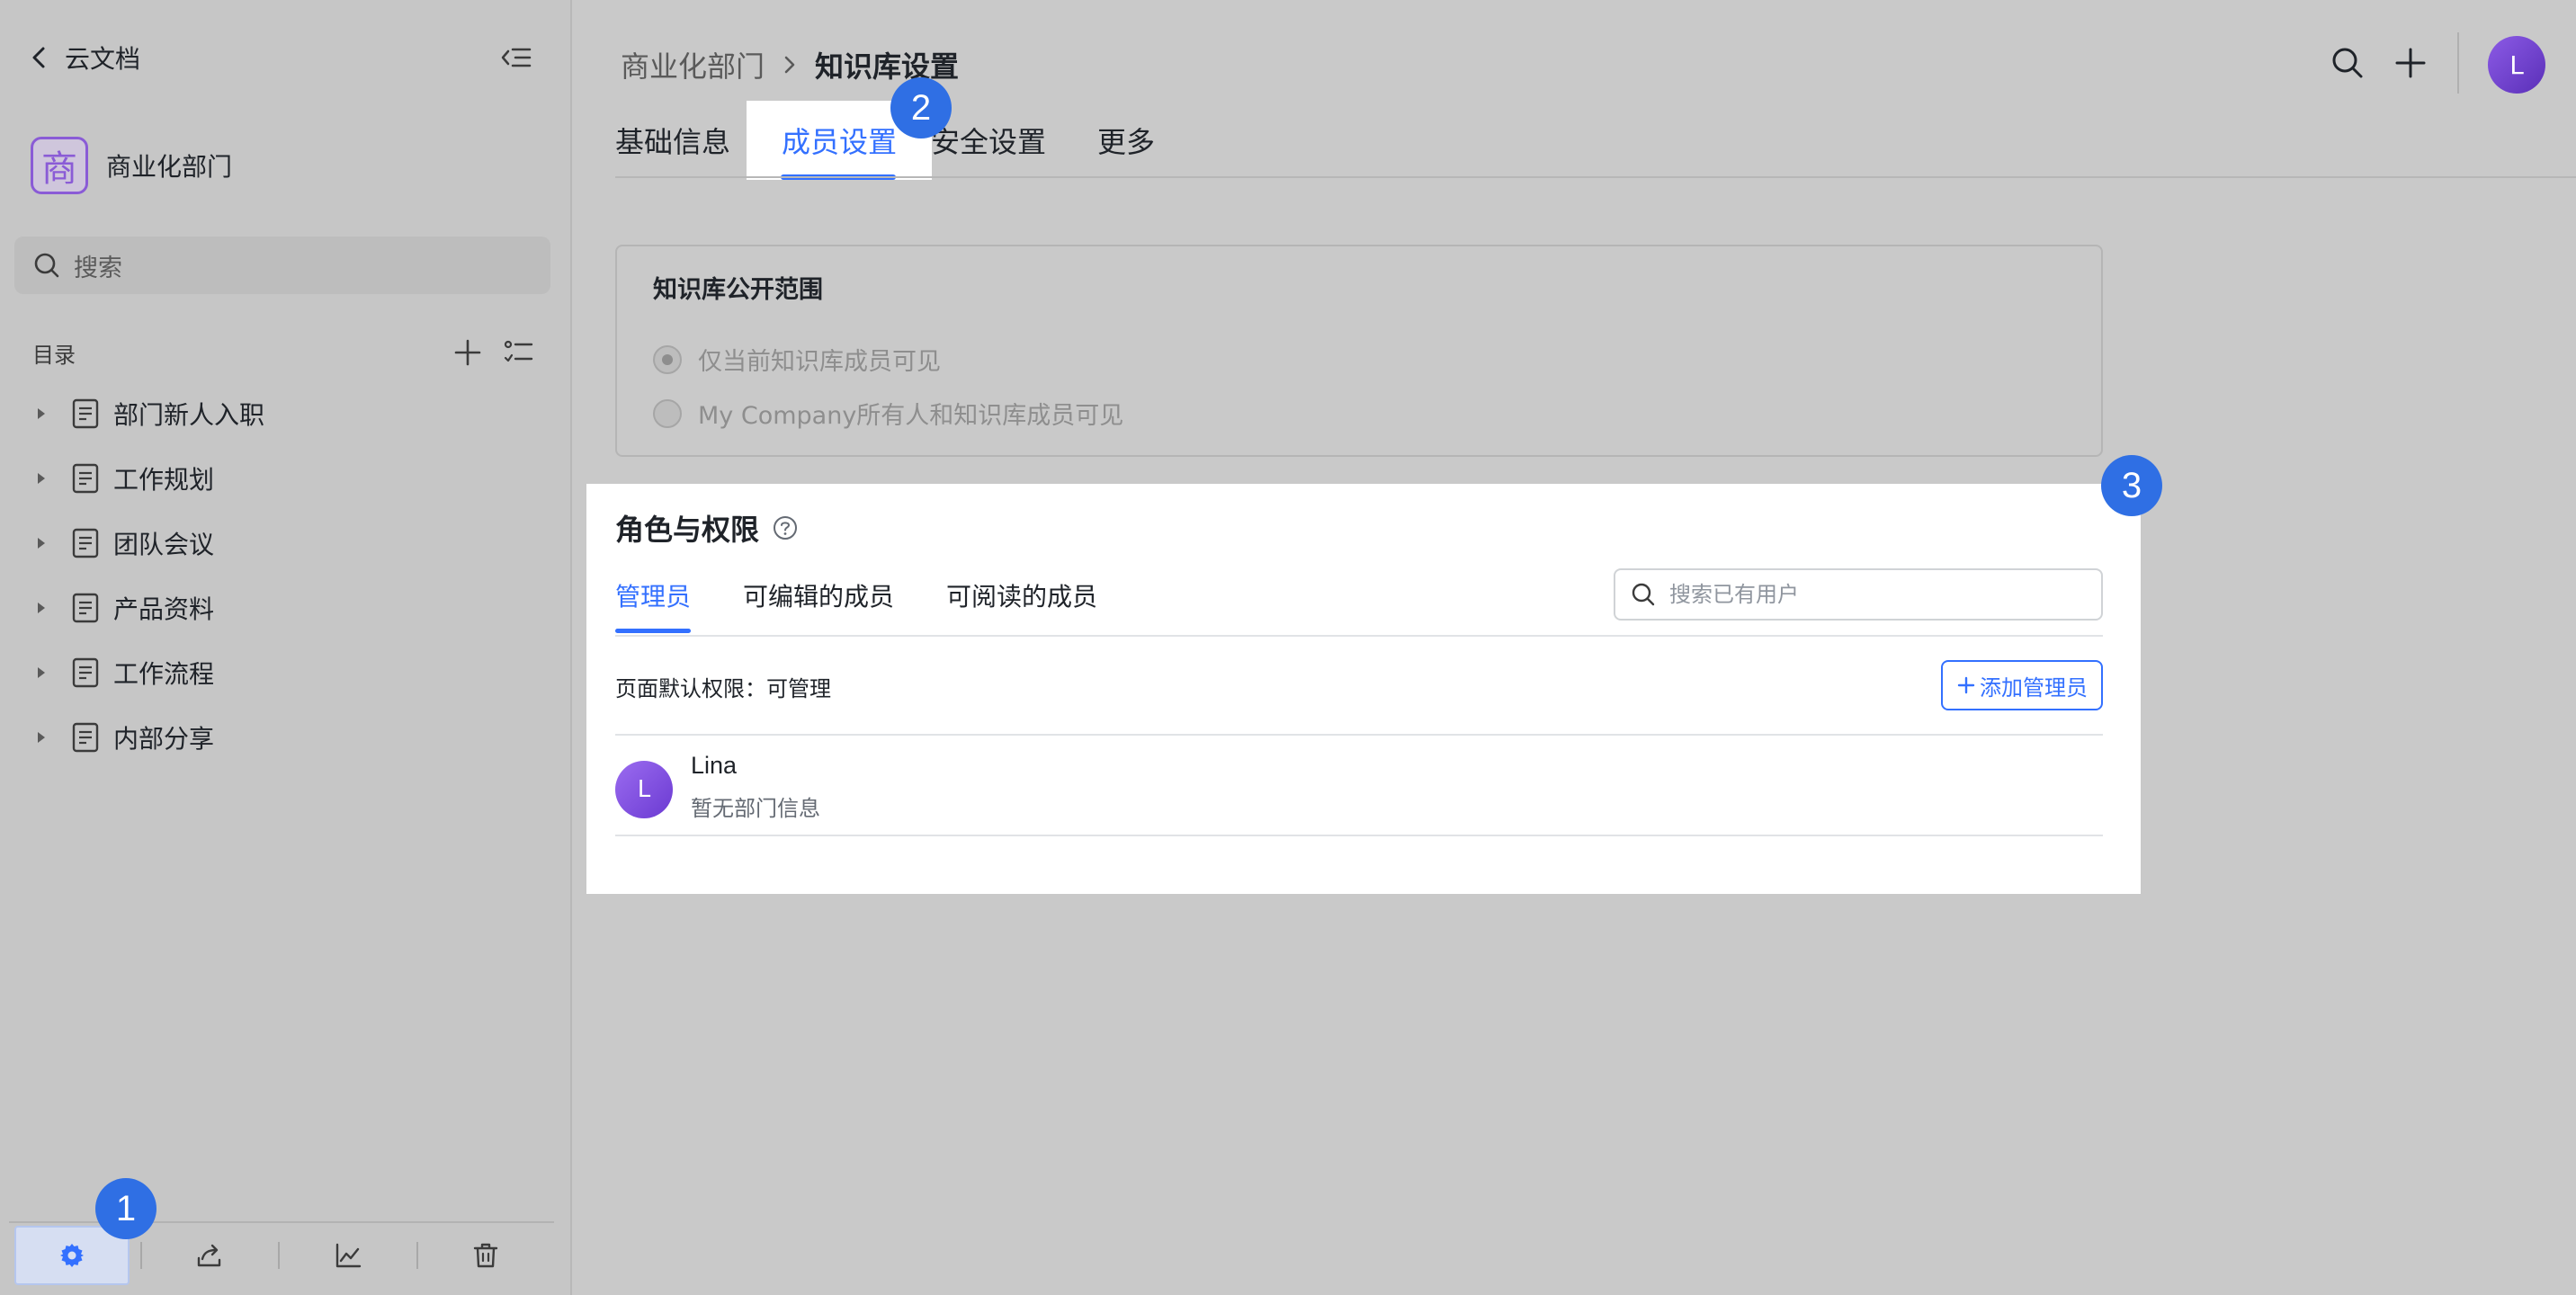  I want to click on scope-option: 仅当前知识库成员可见, so click(797, 359).